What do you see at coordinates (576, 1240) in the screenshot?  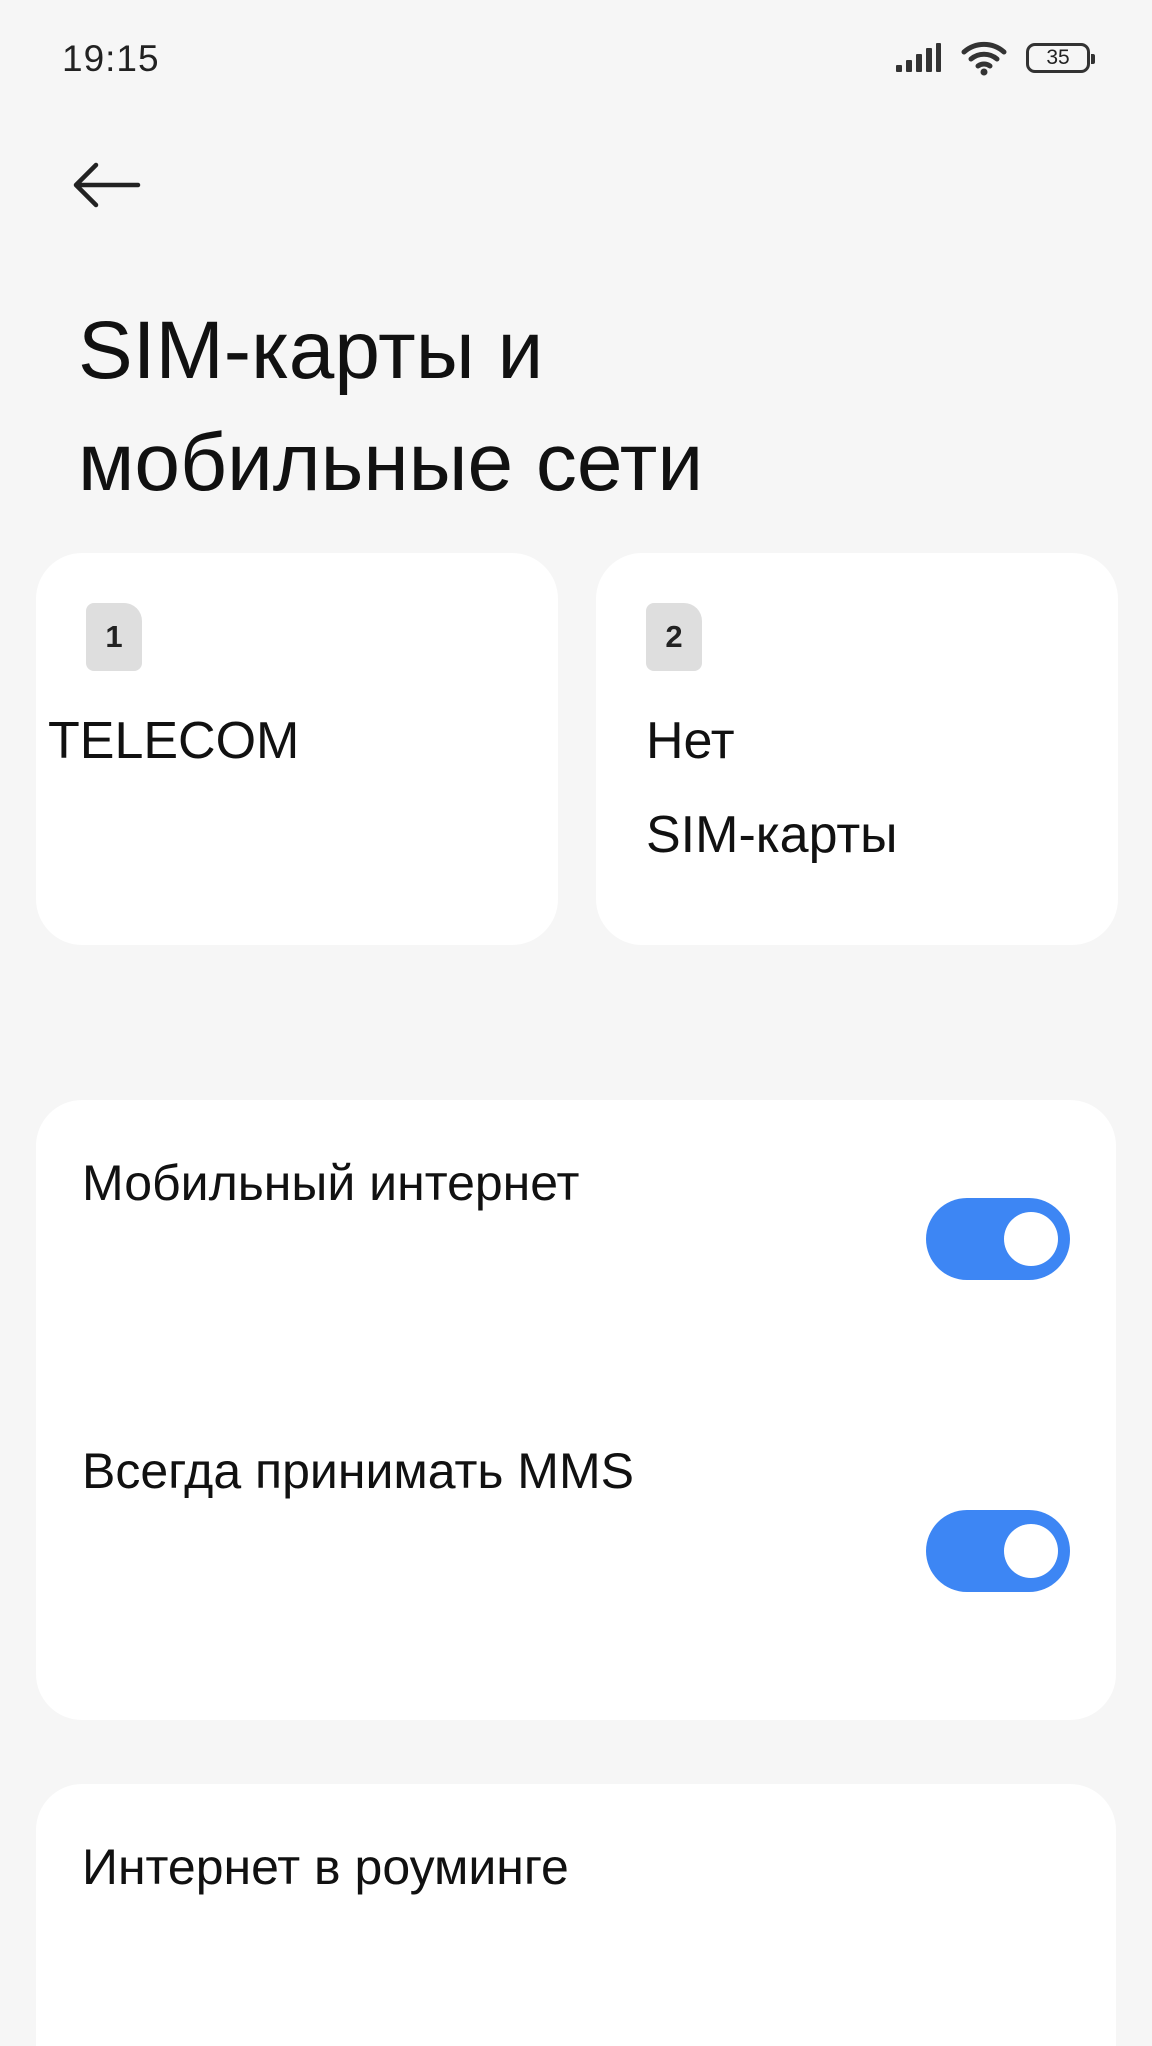 I see `mobile-internet-row: Мобильный интернет` at bounding box center [576, 1240].